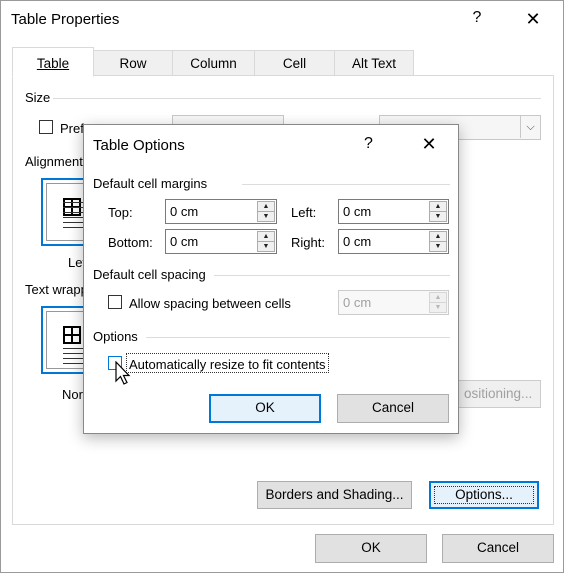 This screenshot has width=564, height=573. Describe the element at coordinates (72, 335) in the screenshot. I see `table-grid-icon` at that location.